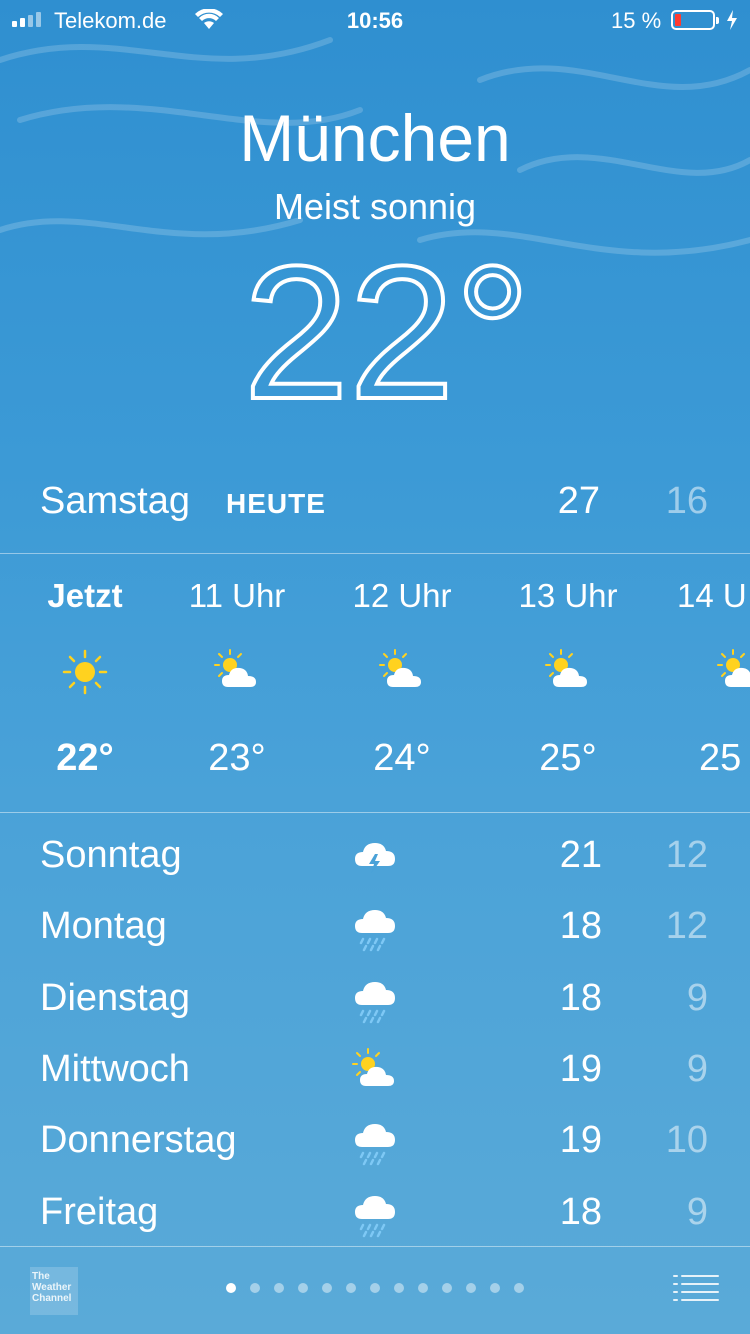  I want to click on hour-label: 12 Uhr, so click(402, 595).